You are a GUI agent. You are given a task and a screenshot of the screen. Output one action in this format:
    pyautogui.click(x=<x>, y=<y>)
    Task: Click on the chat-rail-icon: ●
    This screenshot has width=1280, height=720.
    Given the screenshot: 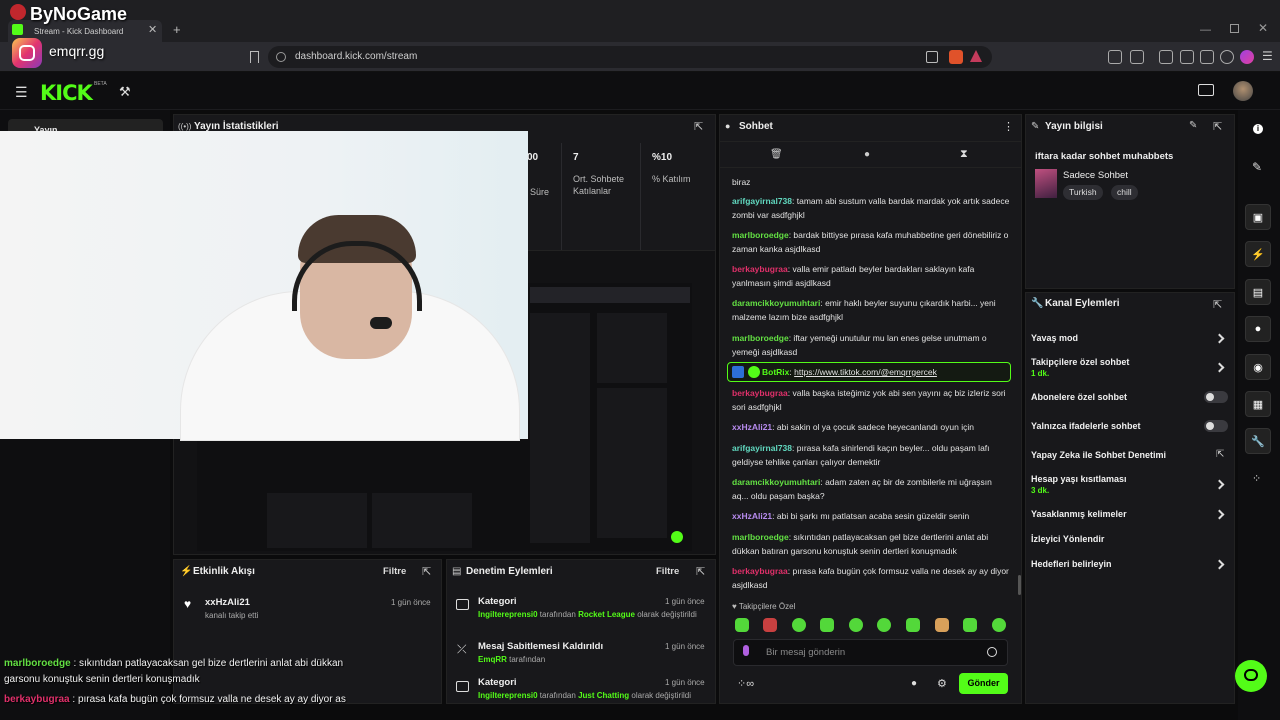 What is the action you would take?
    pyautogui.click(x=1258, y=329)
    